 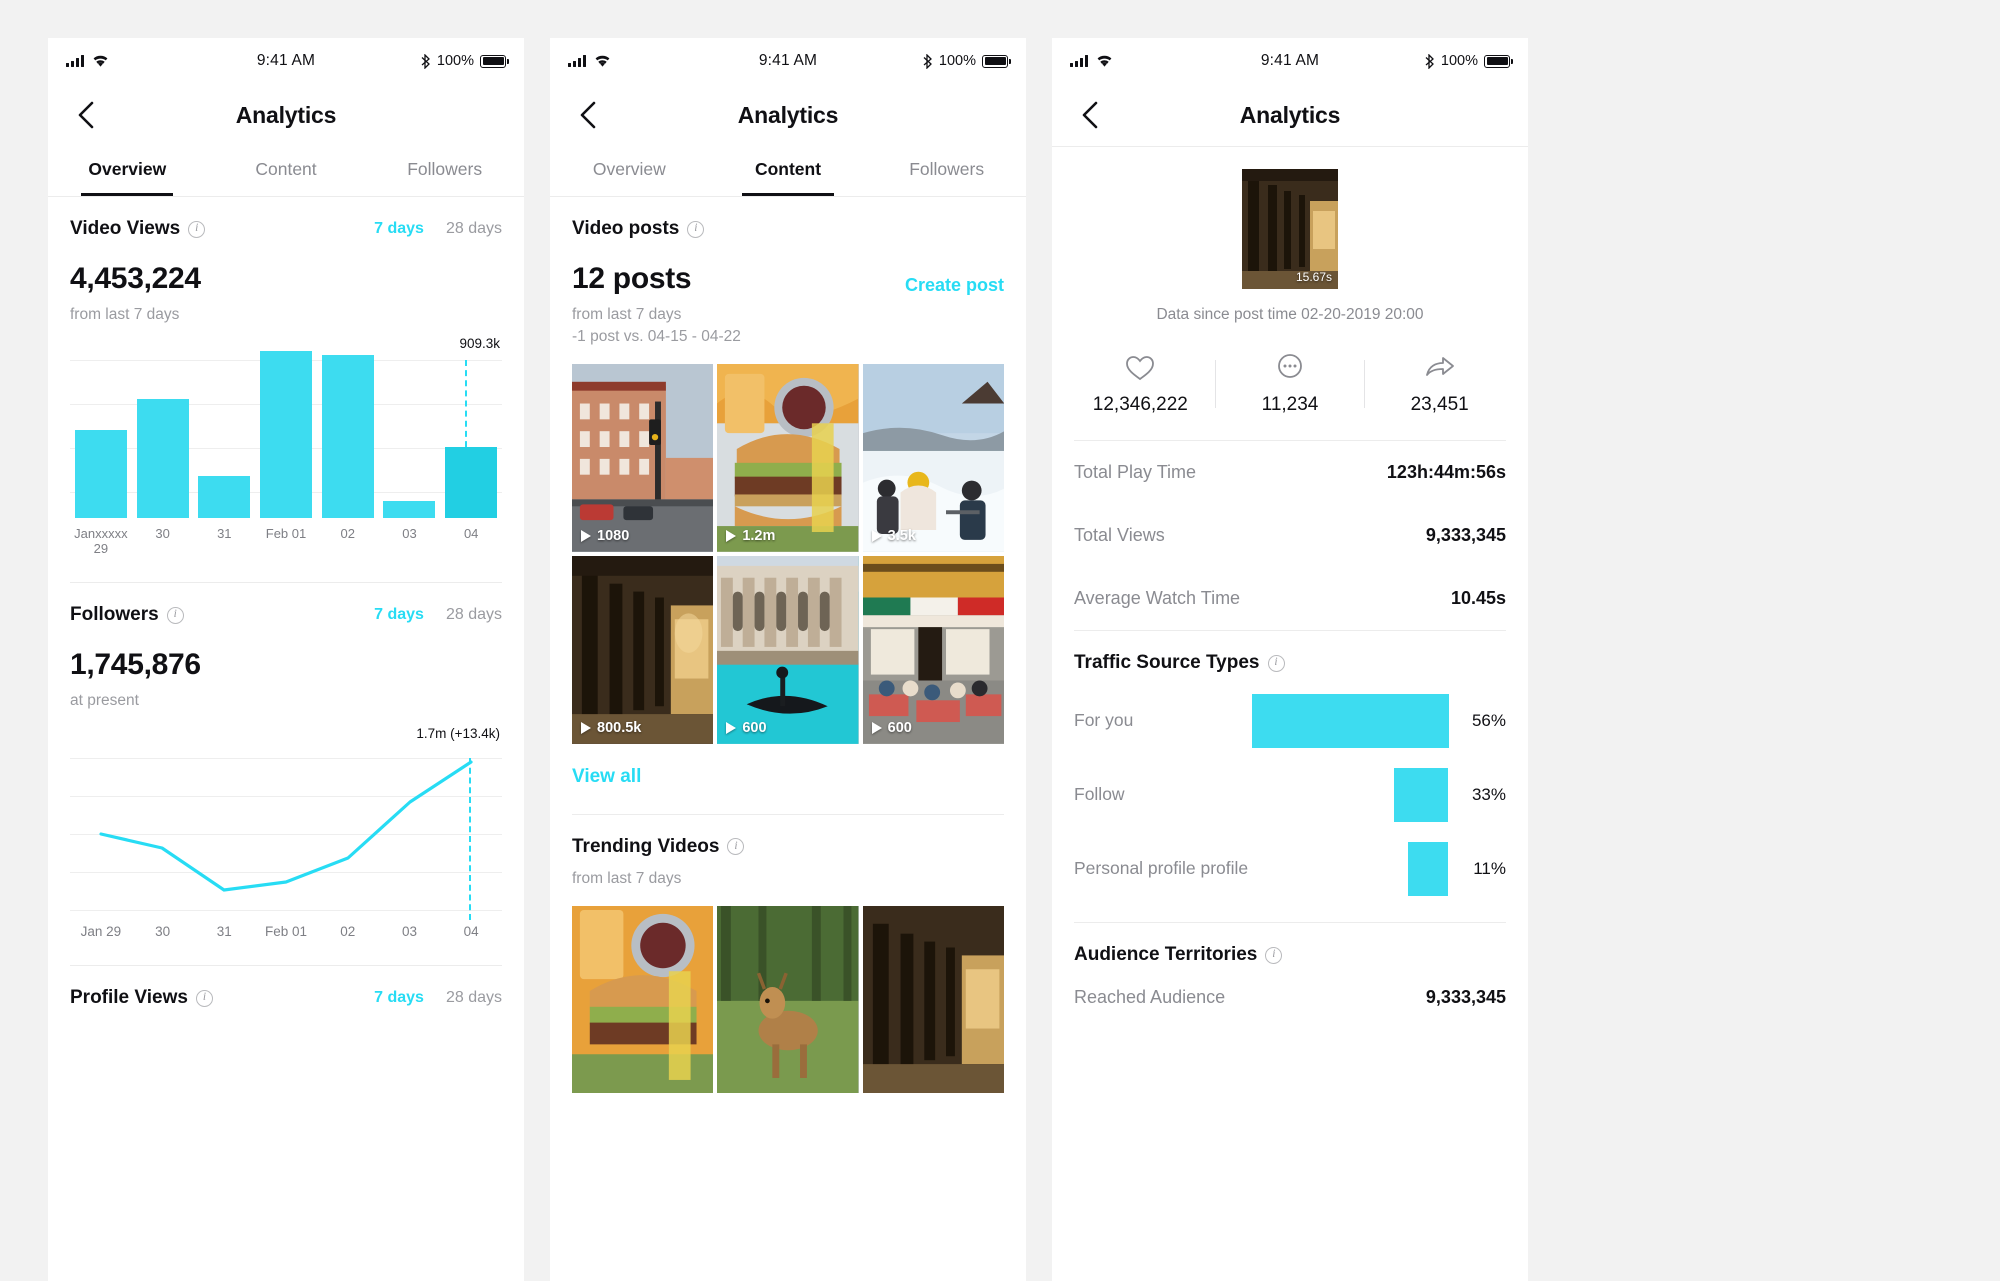 I want to click on video-posts-grid: 1080 1.2m 3.5k 800.5k 600 600, so click(x=788, y=554).